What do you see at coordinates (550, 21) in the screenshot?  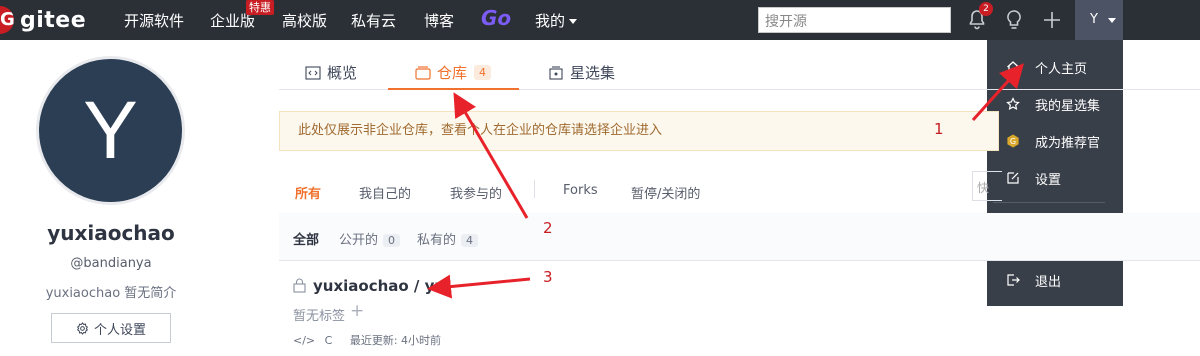 I see `nav-mine-label: 我的` at bounding box center [550, 21].